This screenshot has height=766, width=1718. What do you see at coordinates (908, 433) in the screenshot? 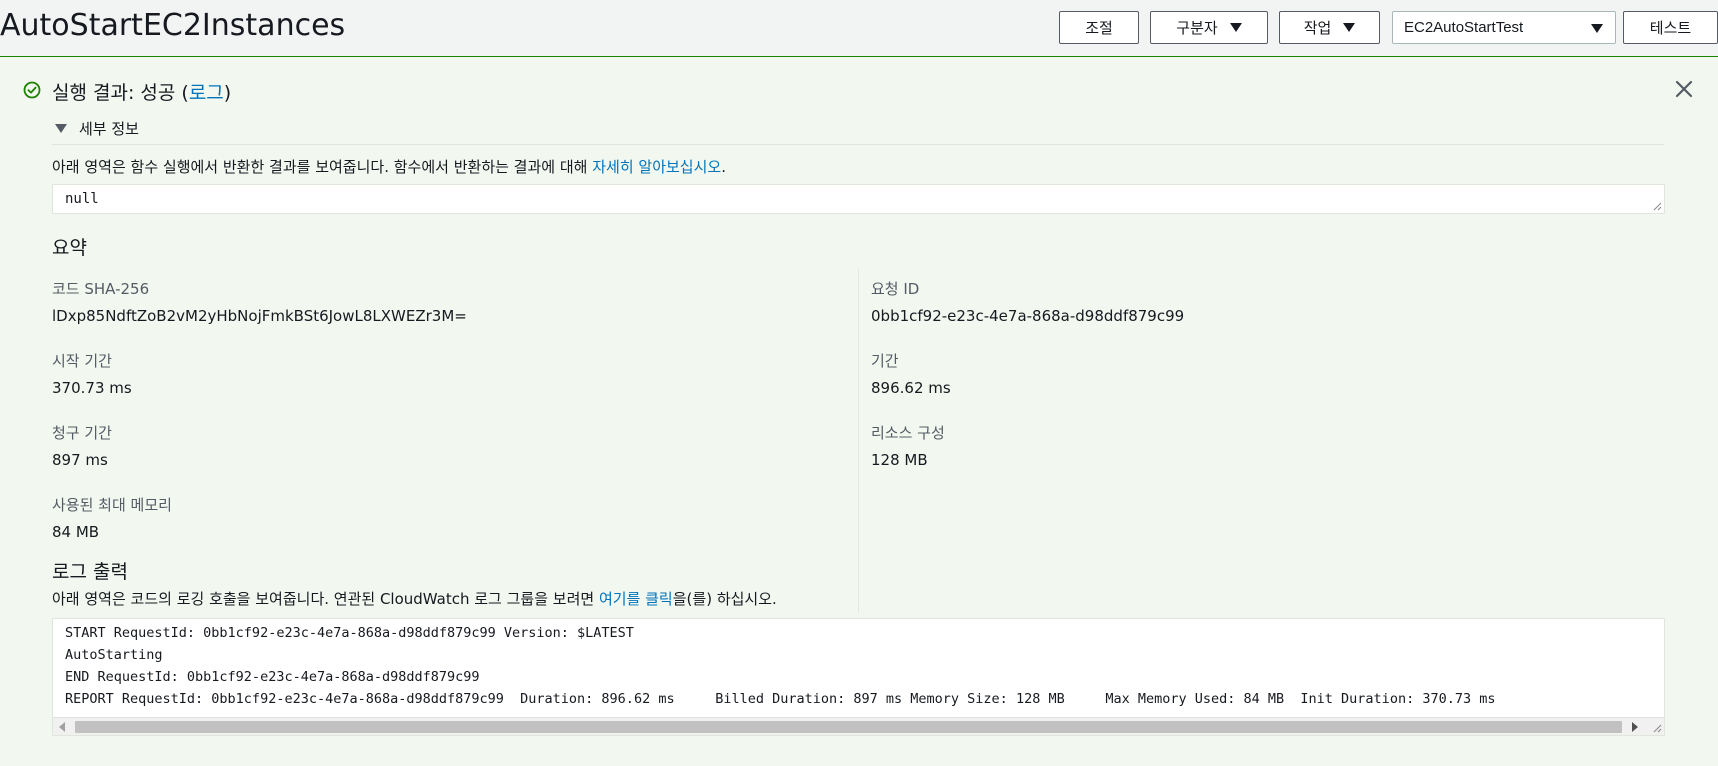
I see `resources-configured-label: 리소스 구성` at bounding box center [908, 433].